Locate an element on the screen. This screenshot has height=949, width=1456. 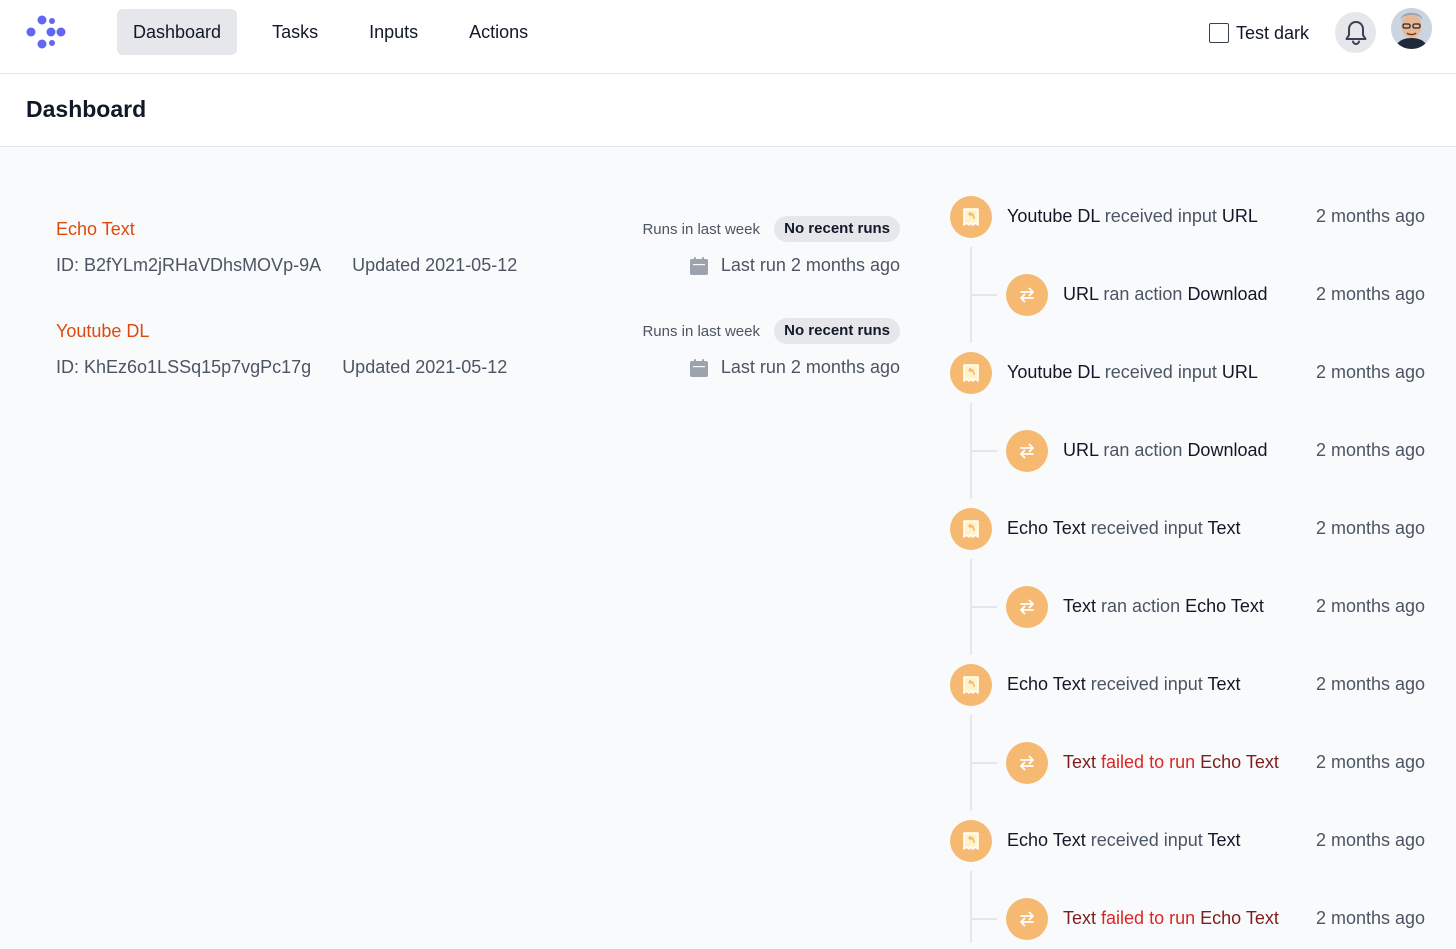
last-run-text: Last run 2 months ago is located at coordinates (810, 367).